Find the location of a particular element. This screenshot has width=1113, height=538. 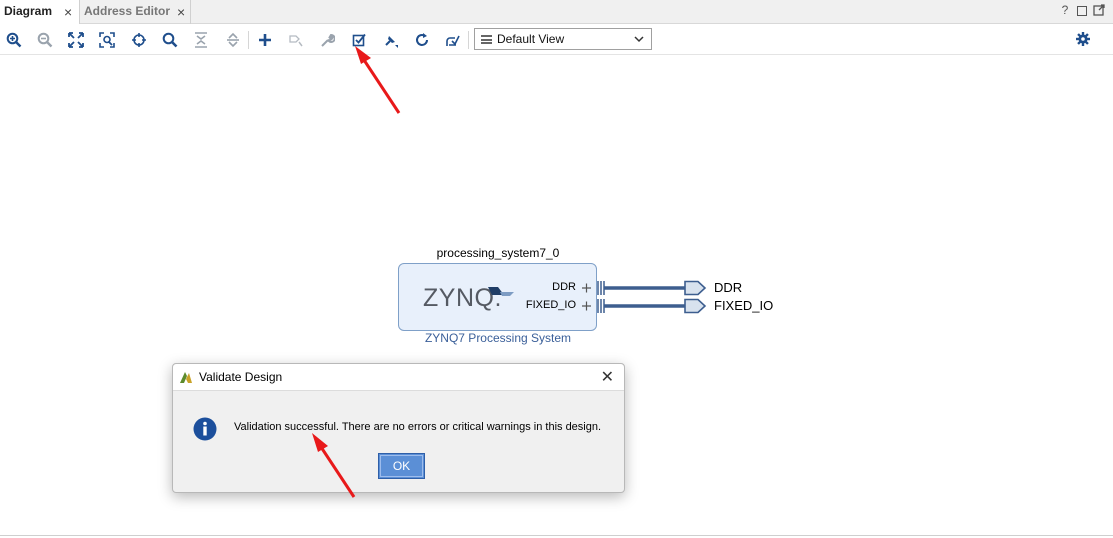

close-icon: ✕ is located at coordinates (607, 377).